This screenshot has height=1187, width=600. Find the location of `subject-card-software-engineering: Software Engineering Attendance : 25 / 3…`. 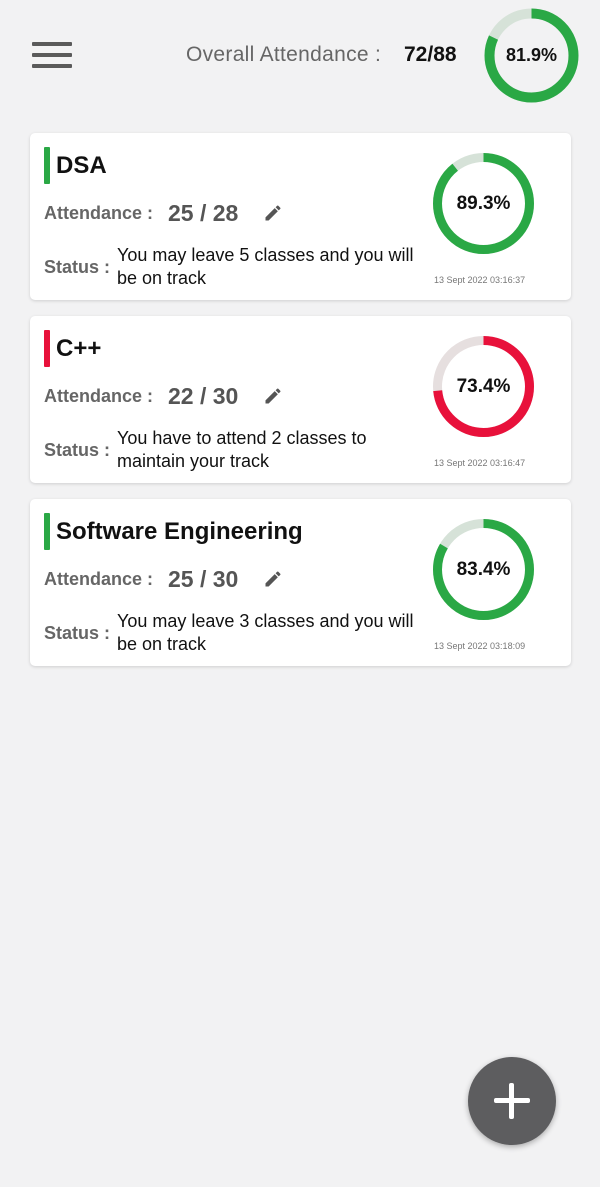

subject-card-software-engineering: Software Engineering Attendance : 25 / 3… is located at coordinates (300, 582).